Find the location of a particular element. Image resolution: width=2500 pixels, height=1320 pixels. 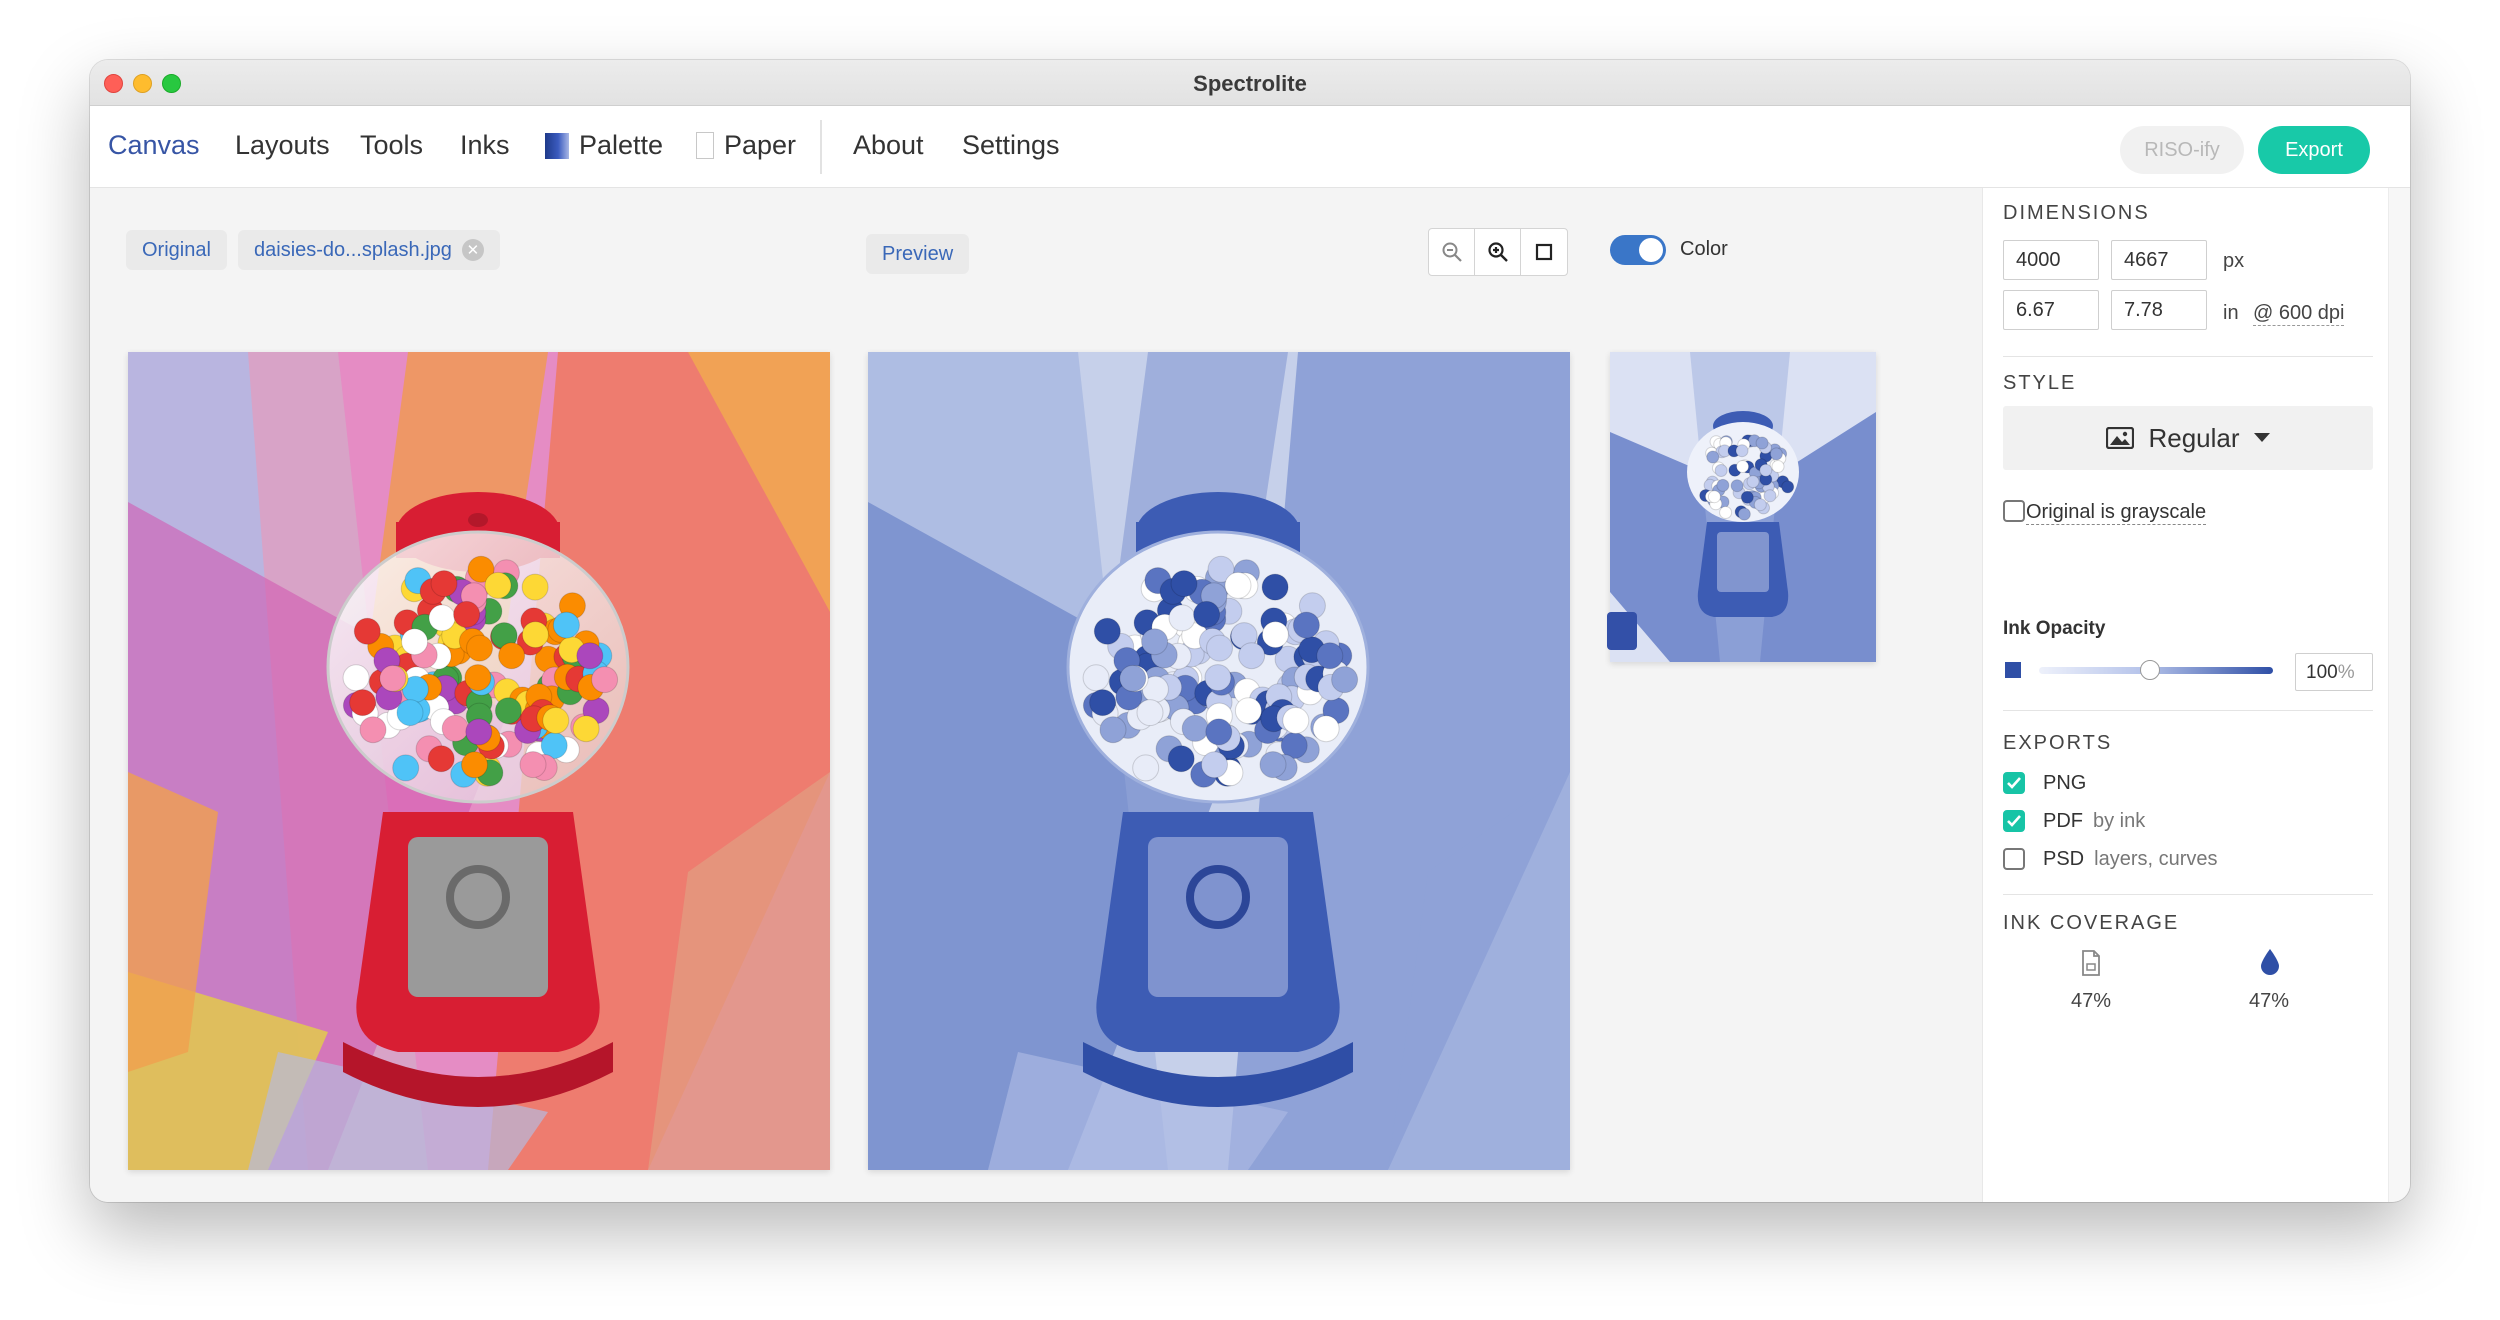

tab-label: Paper is located at coordinates (760, 145).